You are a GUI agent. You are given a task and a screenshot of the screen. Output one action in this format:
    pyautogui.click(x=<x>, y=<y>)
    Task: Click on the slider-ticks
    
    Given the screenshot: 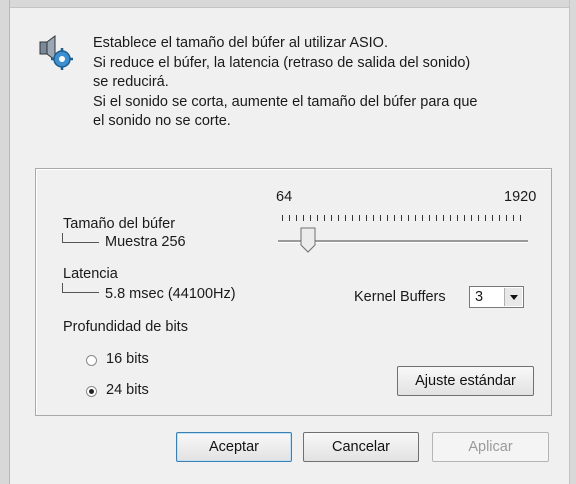 What is the action you would take?
    pyautogui.click(x=402, y=218)
    